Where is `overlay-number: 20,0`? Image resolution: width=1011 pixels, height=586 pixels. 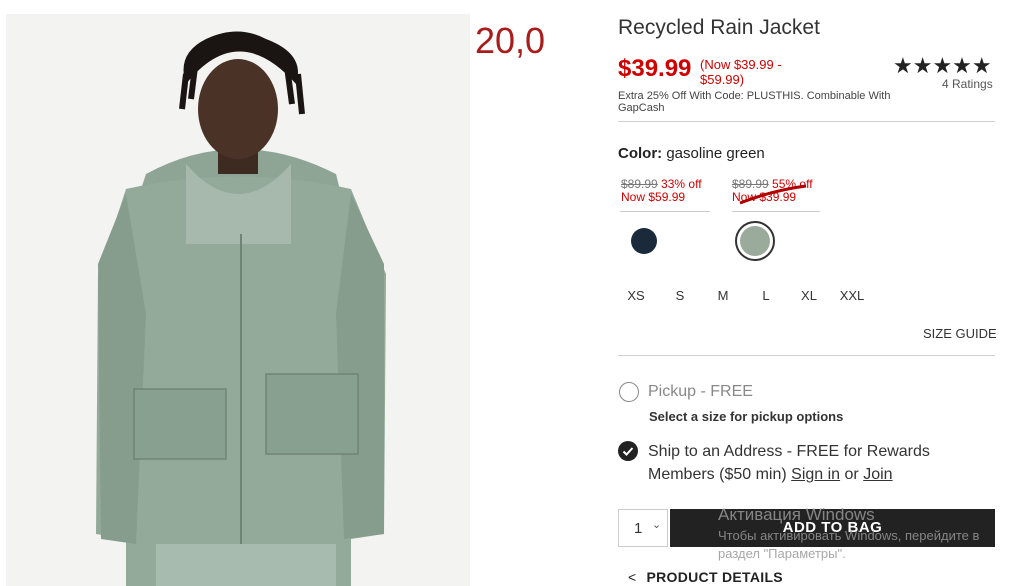 overlay-number: 20,0 is located at coordinates (510, 40).